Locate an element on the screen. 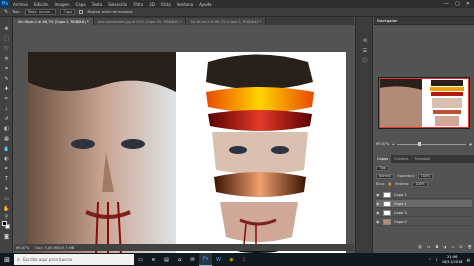 This screenshot has height=266, width=474. close-button: ✕ is located at coordinates (468, 4).